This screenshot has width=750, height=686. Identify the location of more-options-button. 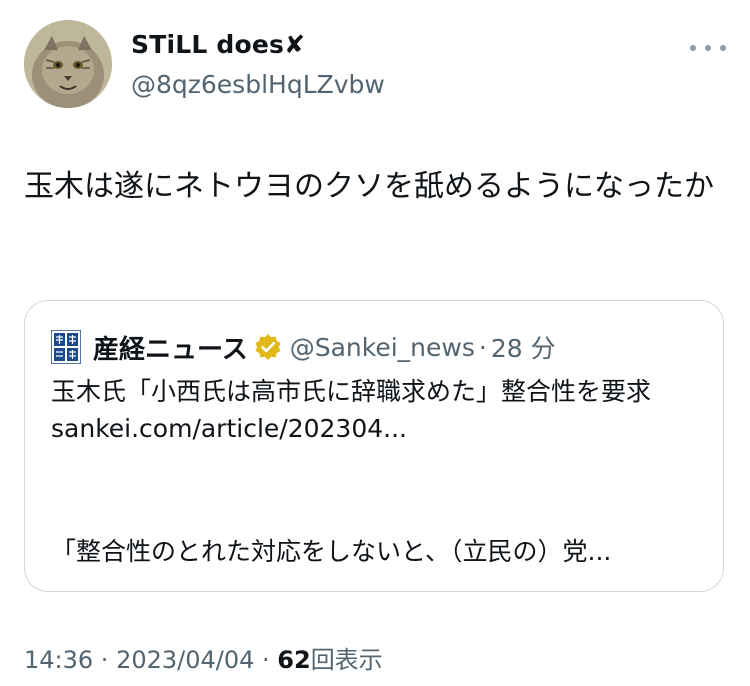
(708, 48).